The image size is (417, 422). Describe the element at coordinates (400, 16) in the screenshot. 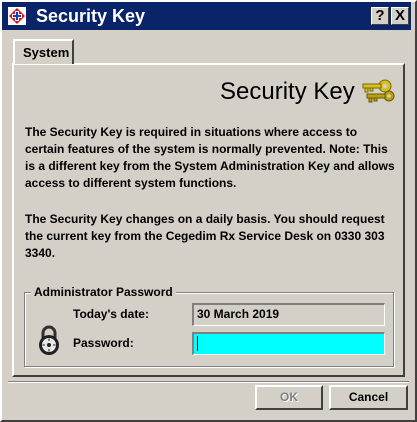

I see `close-button: X` at that location.